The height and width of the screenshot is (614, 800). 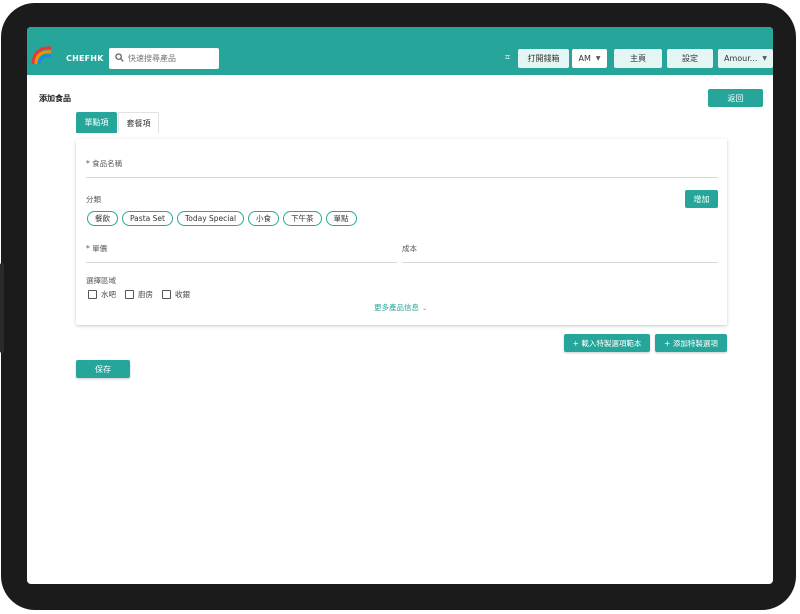 I want to click on back-label: 返回, so click(x=735, y=98).